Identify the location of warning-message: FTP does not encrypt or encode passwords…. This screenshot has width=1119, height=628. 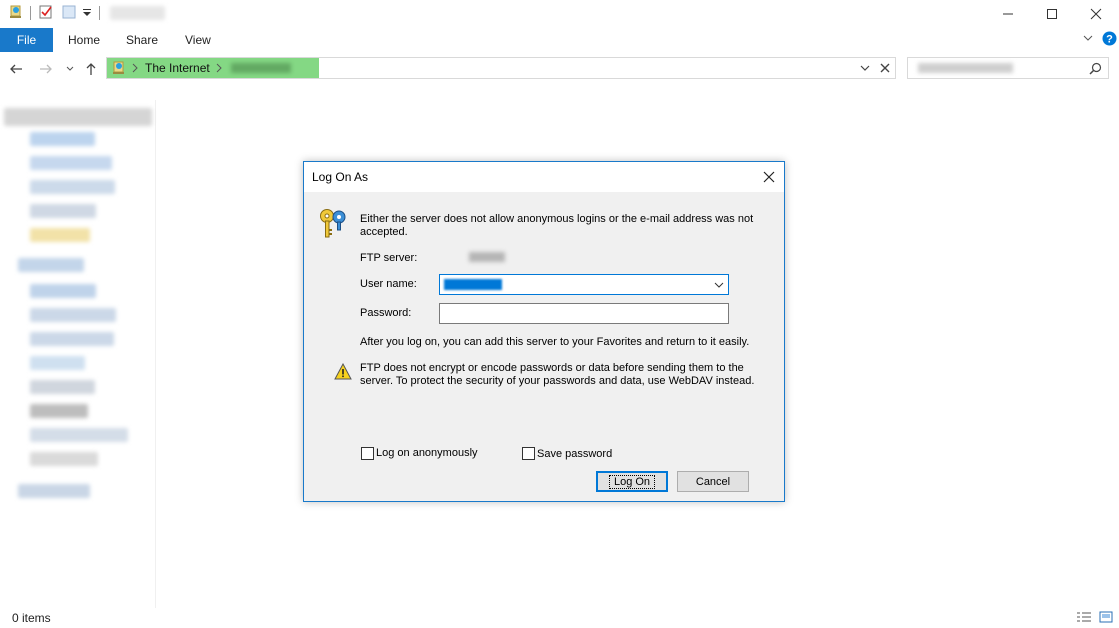
(557, 374).